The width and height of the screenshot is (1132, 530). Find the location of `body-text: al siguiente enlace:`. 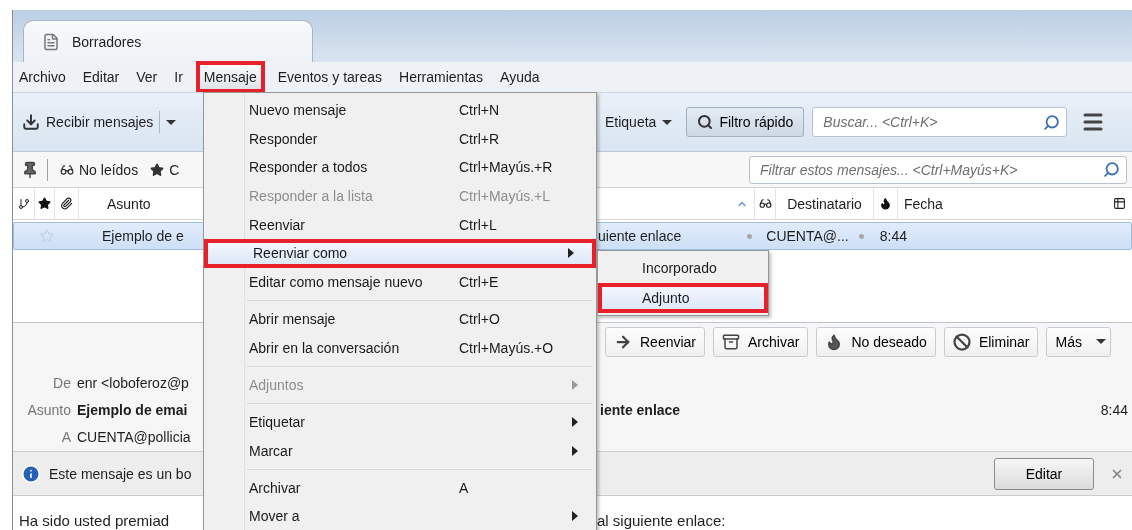

body-text: al siguiente enlace: is located at coordinates (661, 520).